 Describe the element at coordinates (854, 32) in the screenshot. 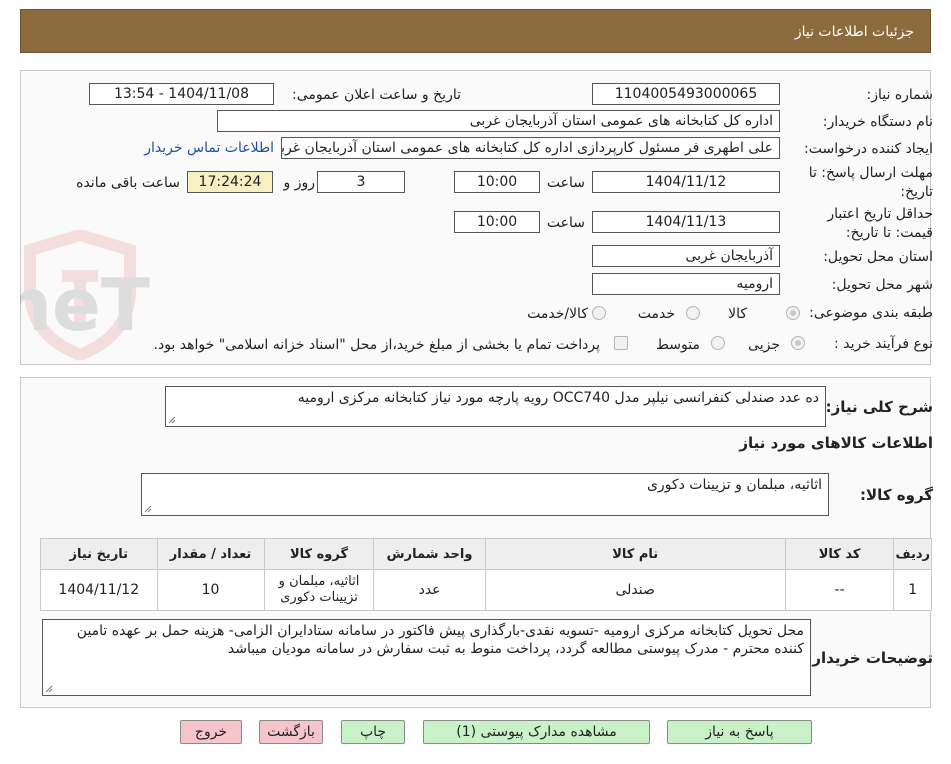

I see `page-title: جزئیات اطلاعات نیاز` at that location.